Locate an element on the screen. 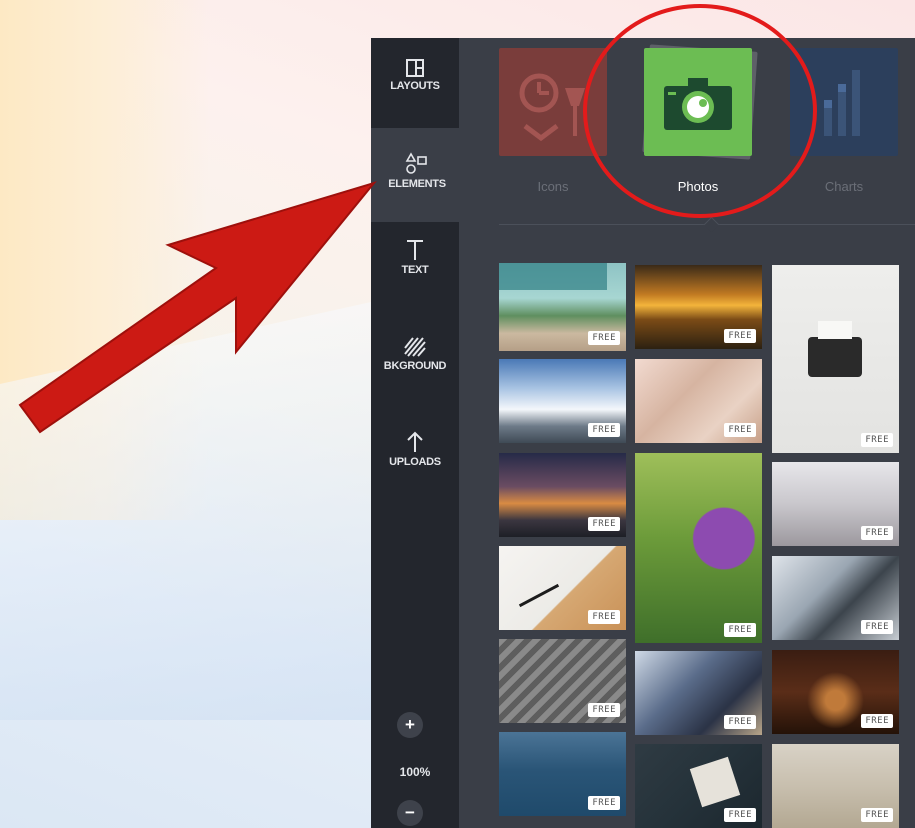 Image resolution: width=915 pixels, height=828 pixels. background-icon is located at coordinates (415, 347).